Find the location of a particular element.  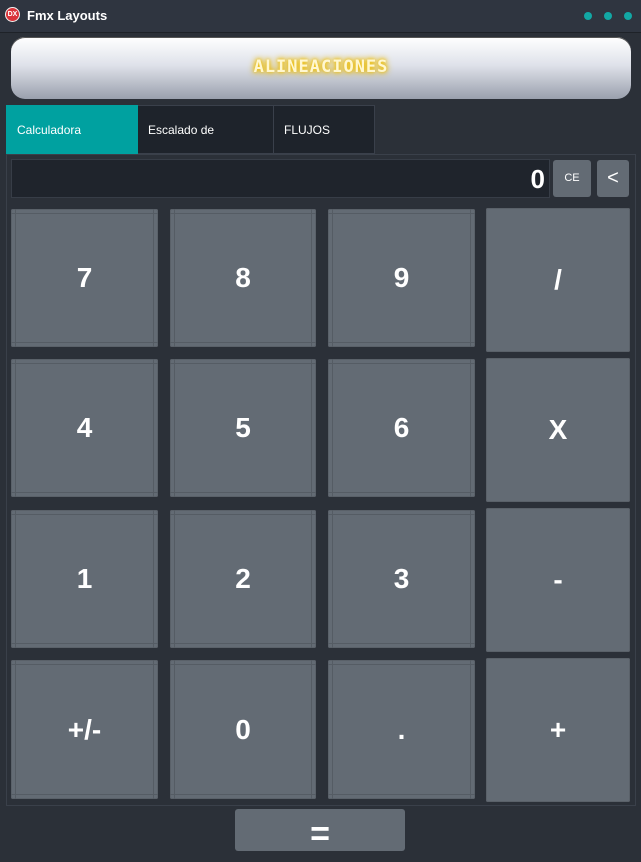

tab-calculadora-estandar: Calculadora Estandar is located at coordinates (72, 145).